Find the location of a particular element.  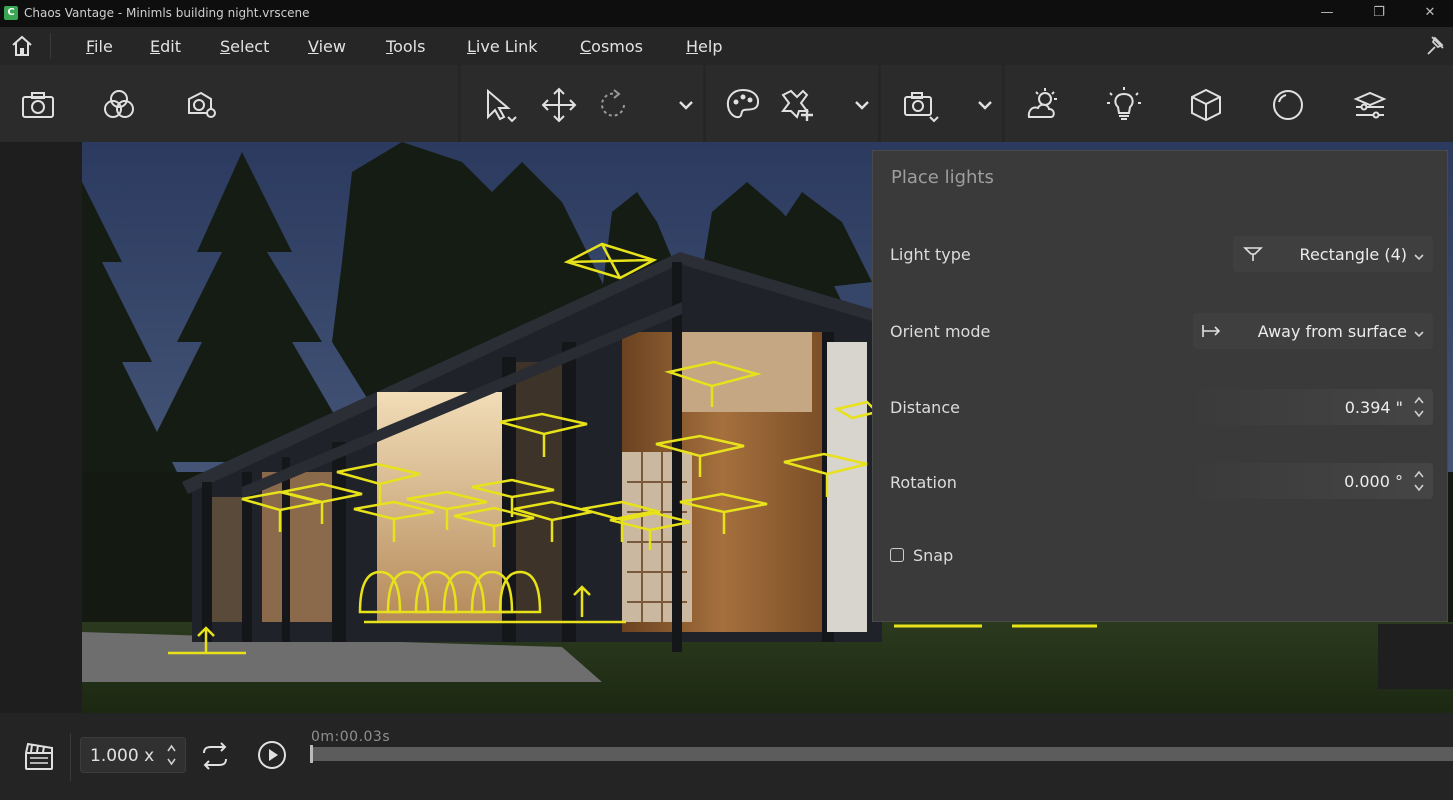

timeline-time: 0m:00.03s is located at coordinates (351, 737).